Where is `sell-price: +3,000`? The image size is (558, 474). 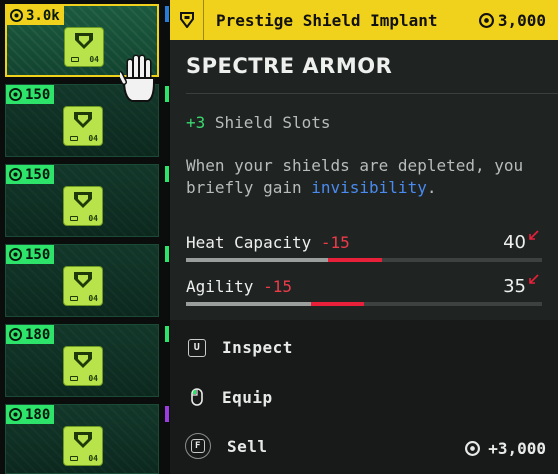
sell-price: +3,000 is located at coordinates (505, 448).